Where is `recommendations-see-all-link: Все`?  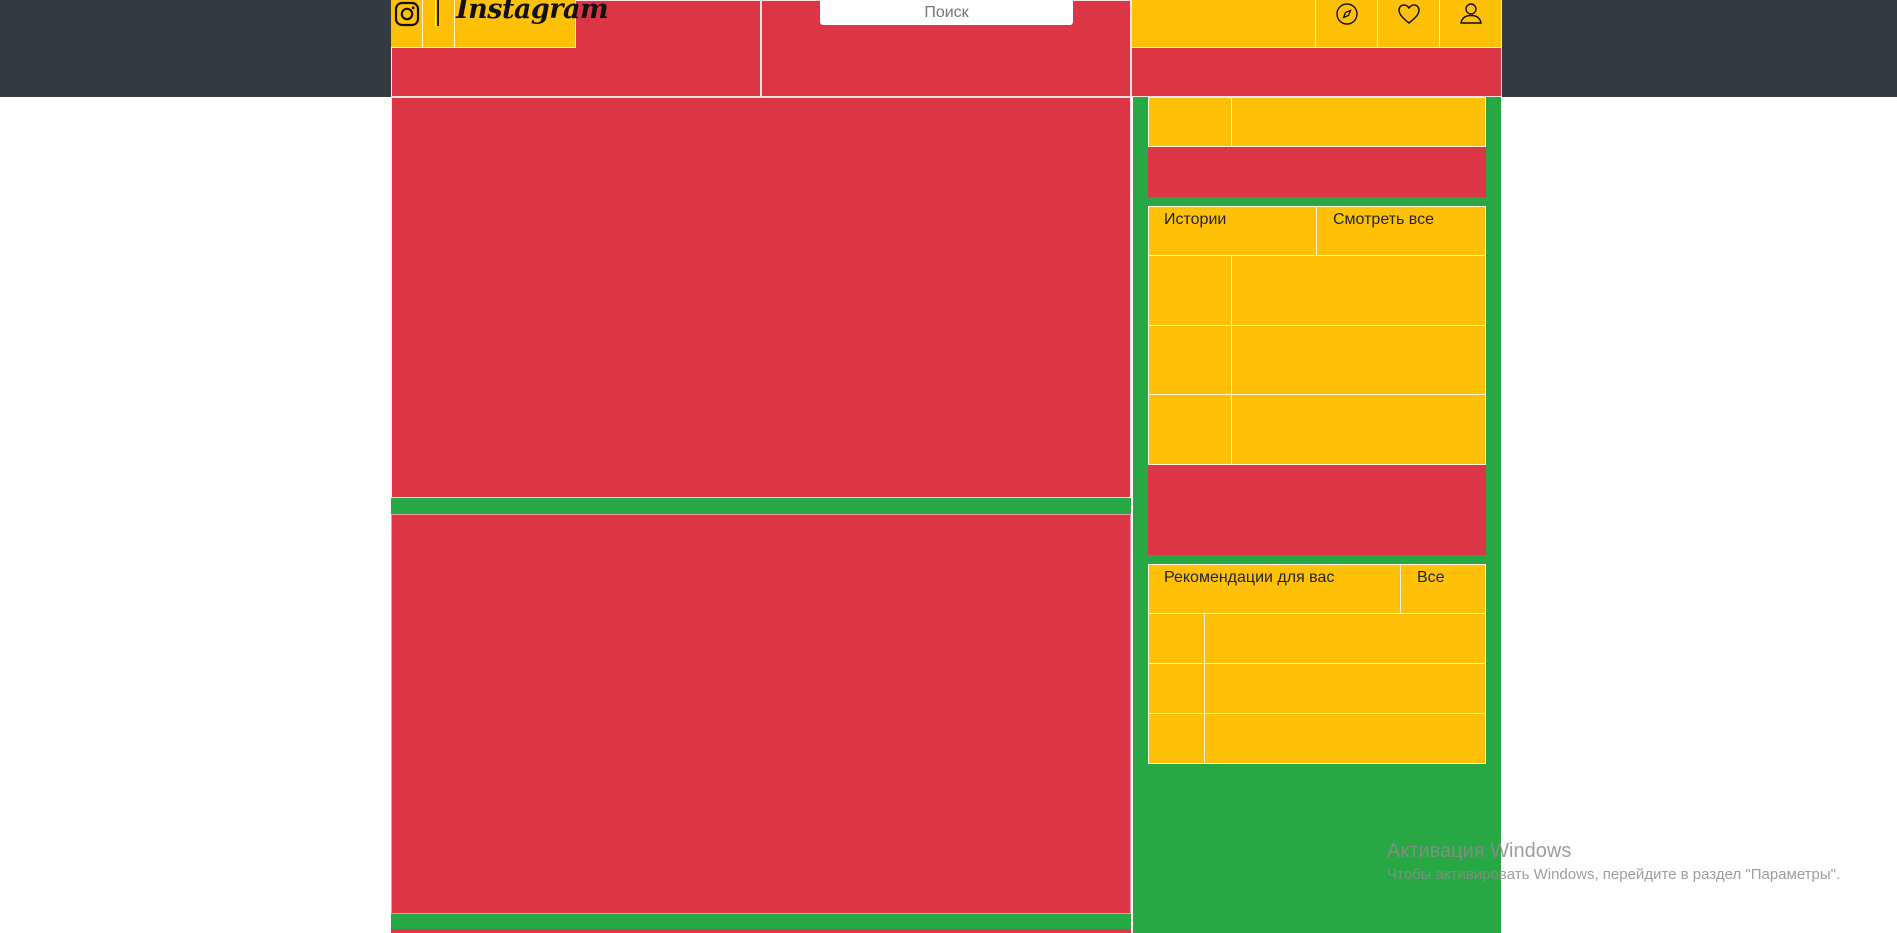 recommendations-see-all-link: Все is located at coordinates (1443, 589).